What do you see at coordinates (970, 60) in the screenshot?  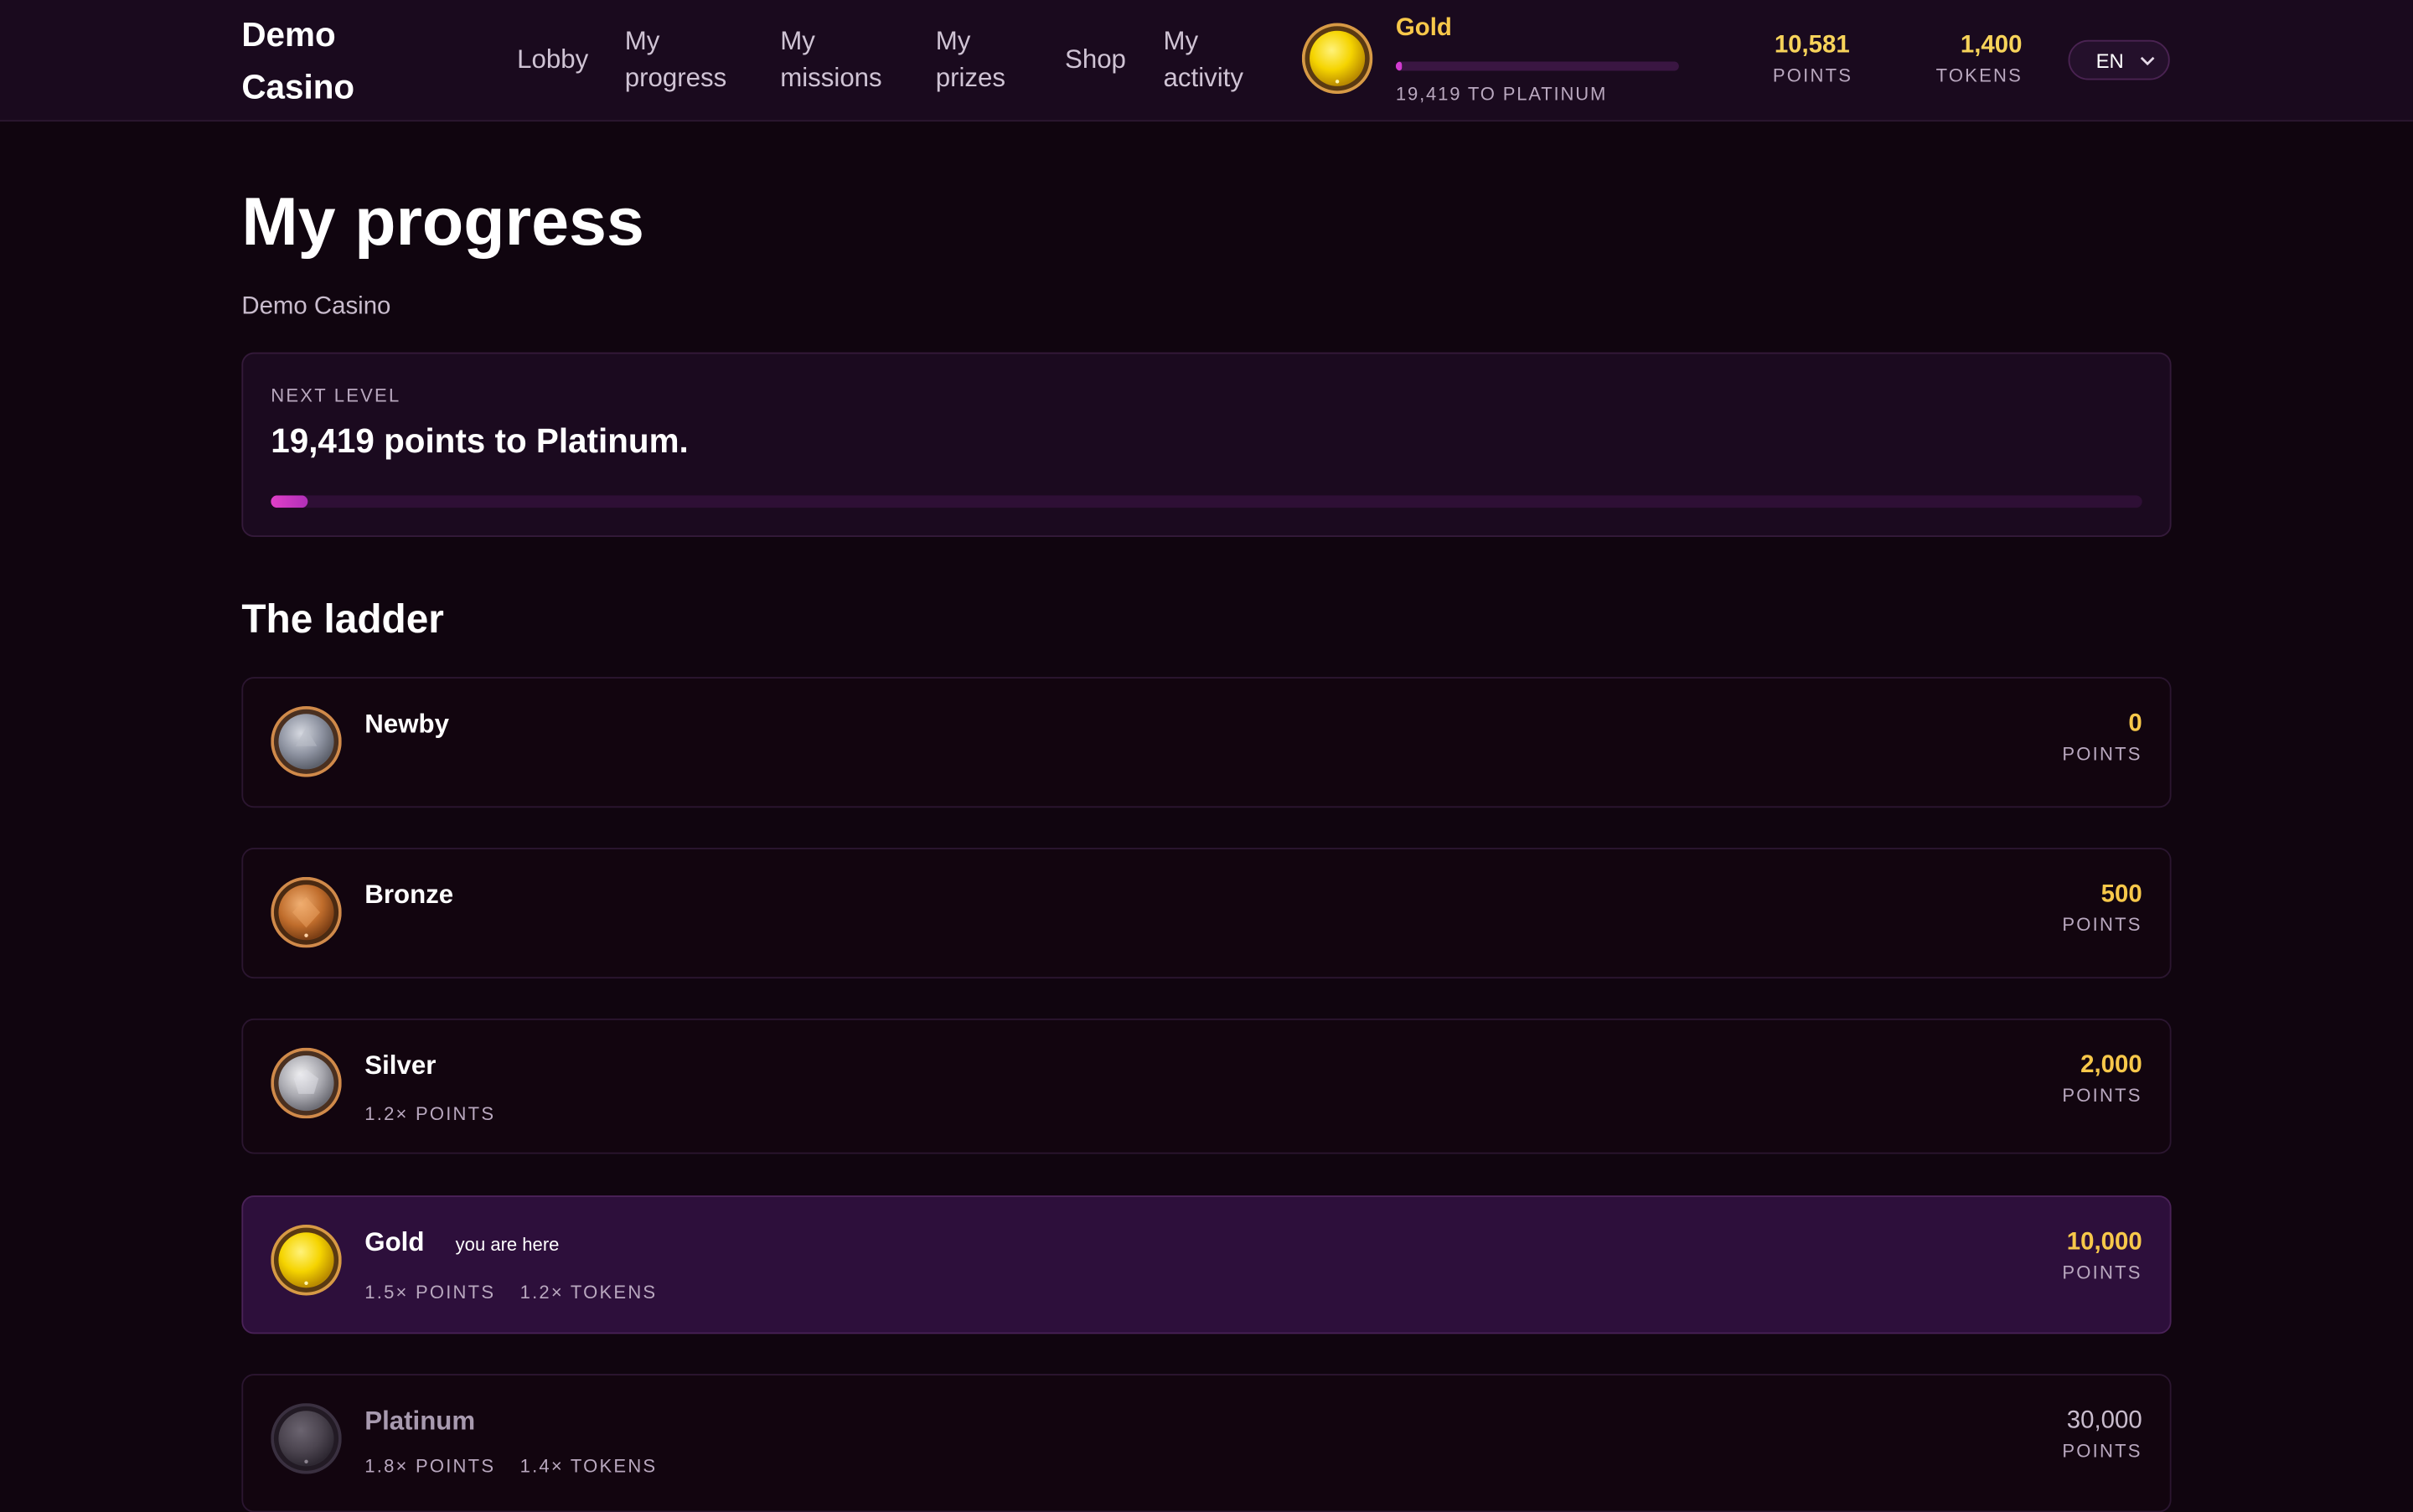 I see `nav-my-prizes: My prizes` at bounding box center [970, 60].